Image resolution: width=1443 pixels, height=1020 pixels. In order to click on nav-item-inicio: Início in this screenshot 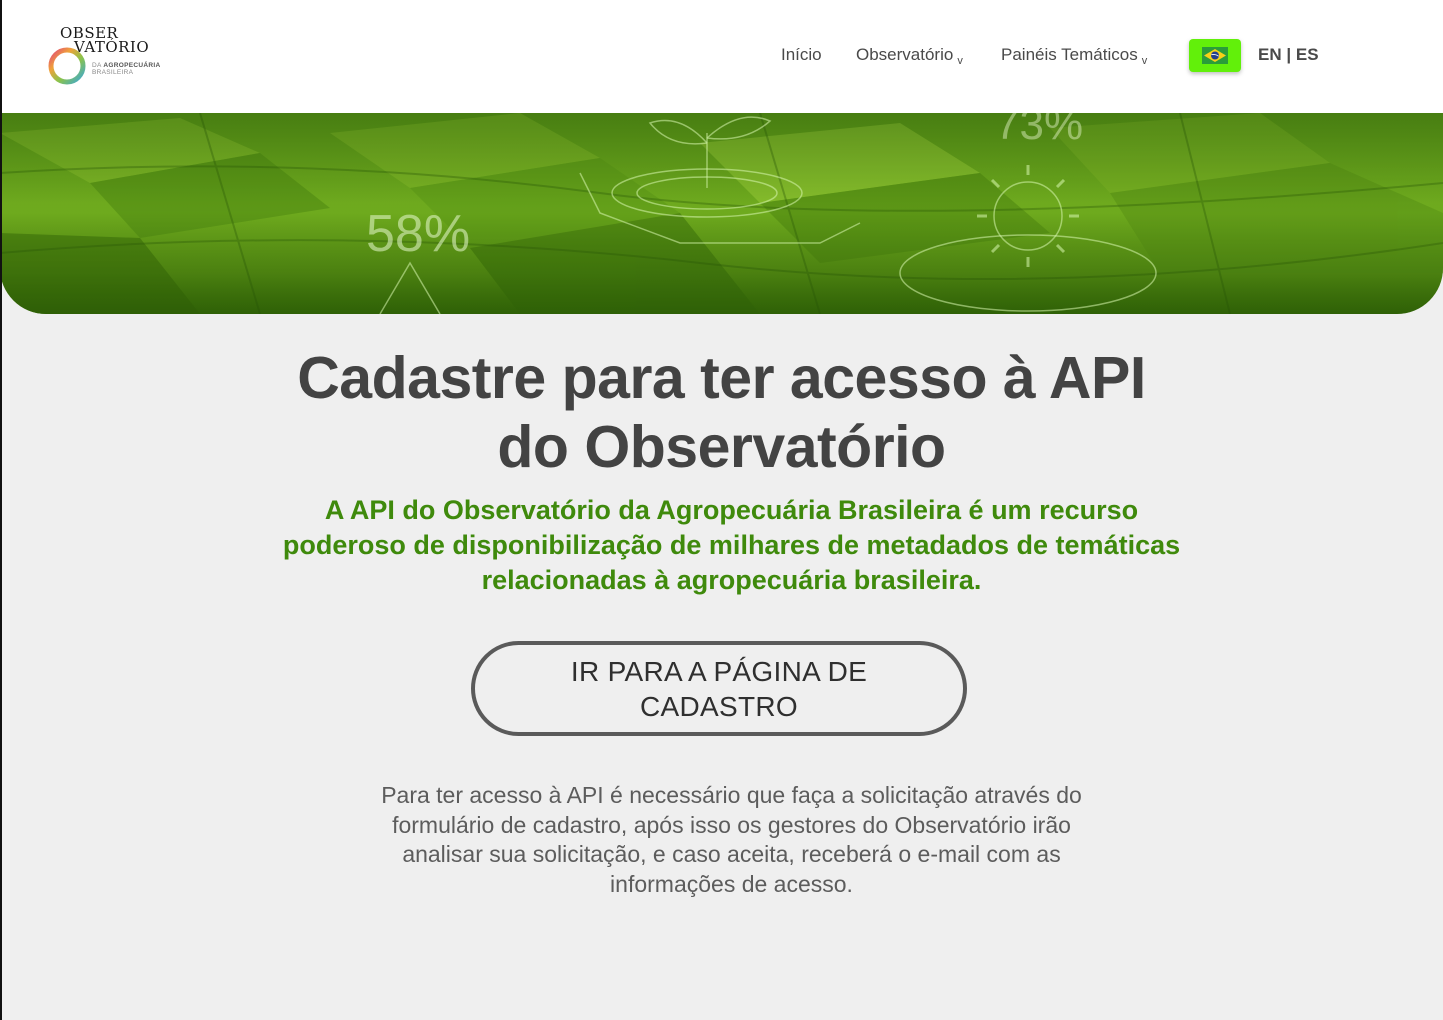, I will do `click(801, 55)`.